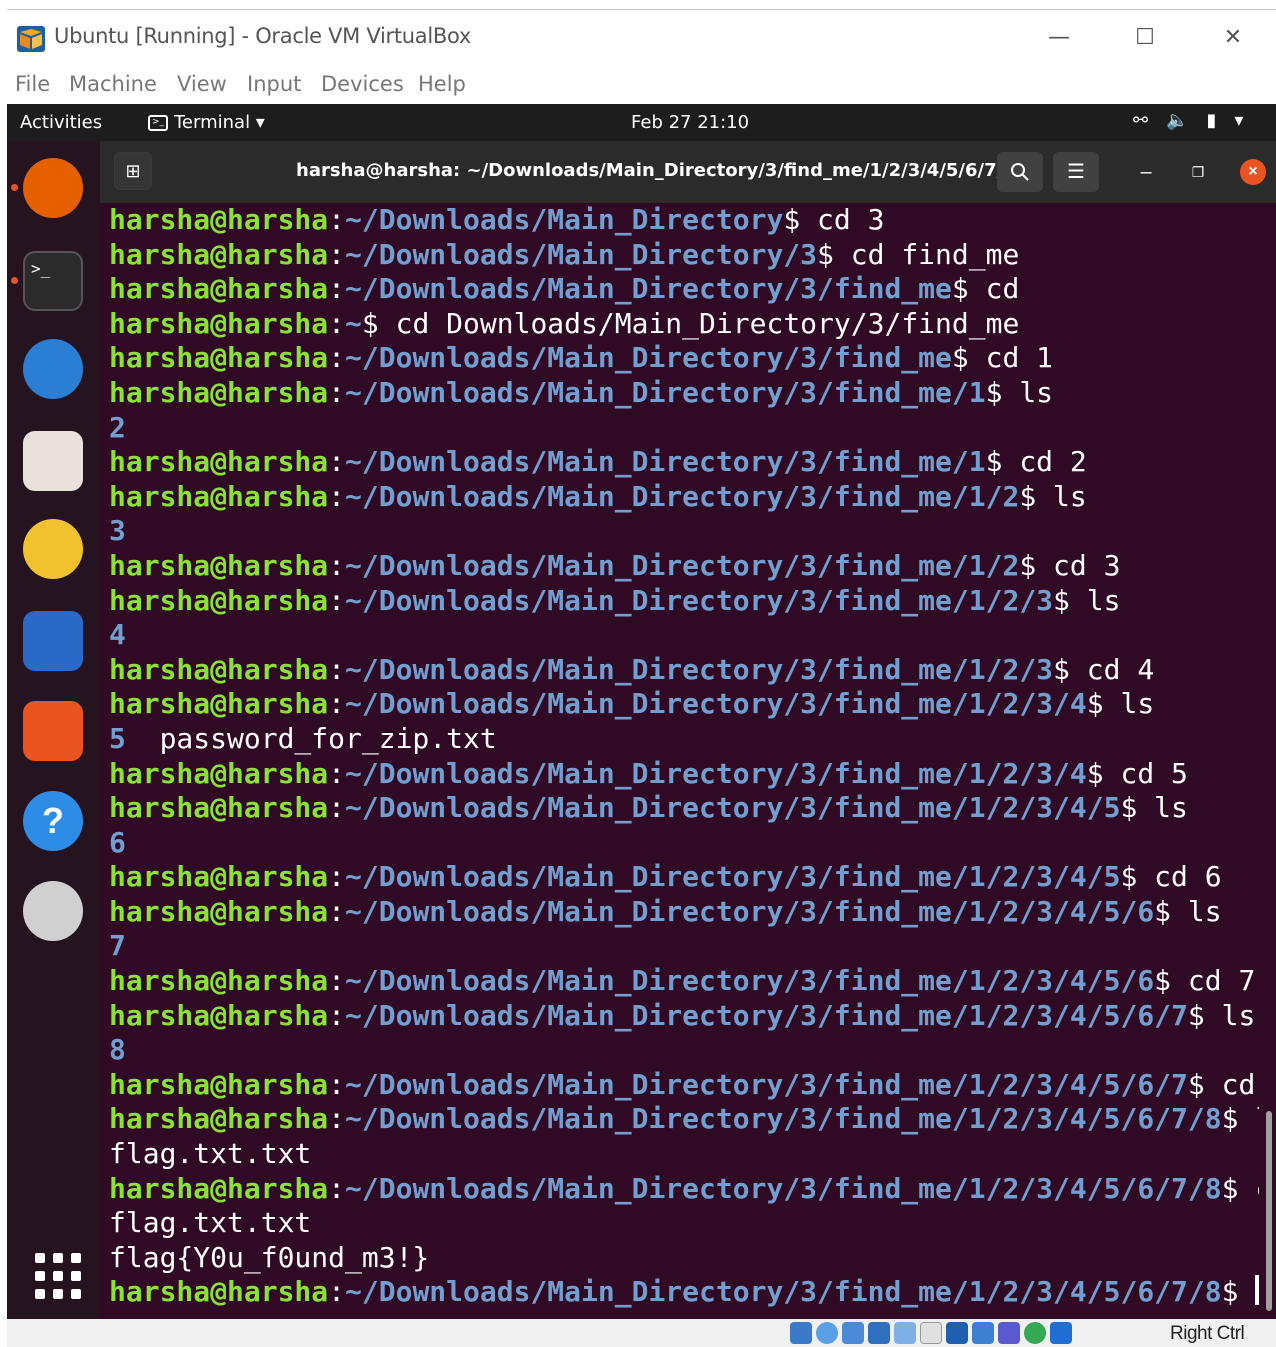 The width and height of the screenshot is (1276, 1347). Describe the element at coordinates (684, 428) in the screenshot. I see `terminal-line: 2` at that location.